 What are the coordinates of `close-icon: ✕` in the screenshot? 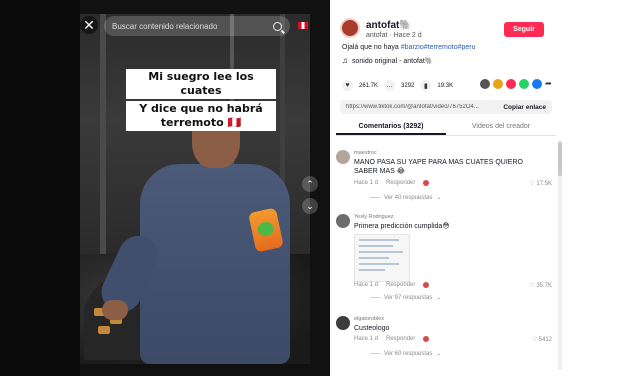 It's located at (89, 25).